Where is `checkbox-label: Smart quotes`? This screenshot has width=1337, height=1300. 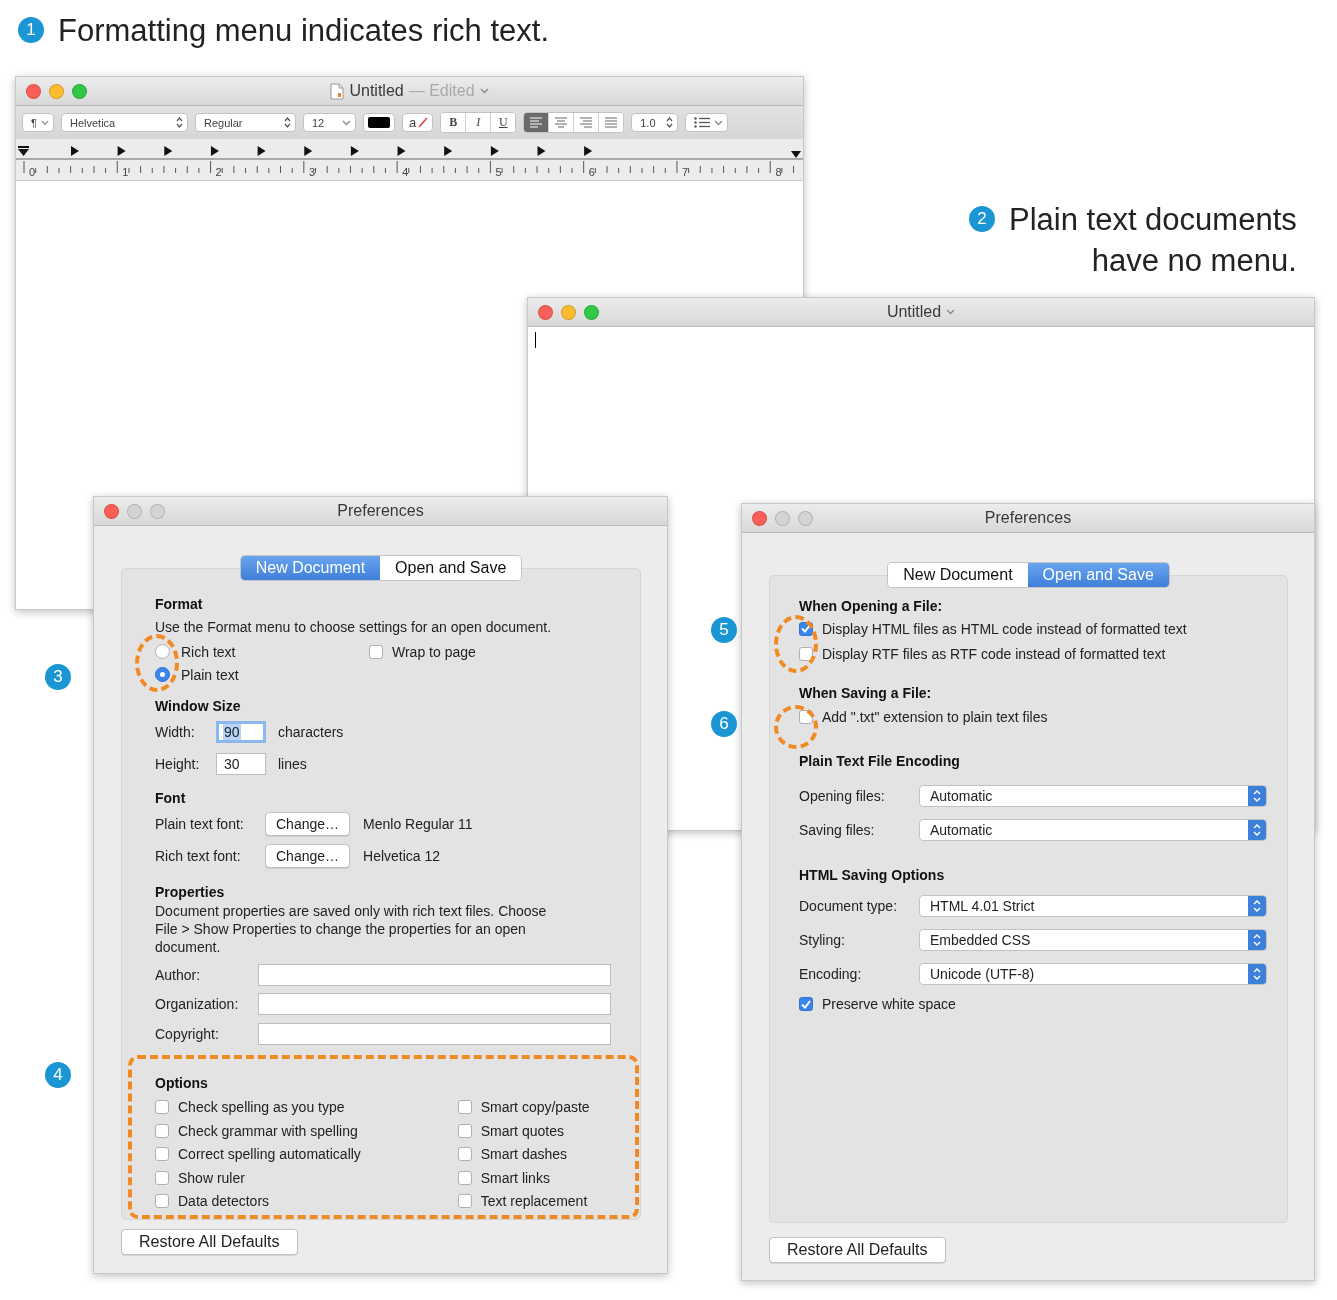
checkbox-label: Smart quotes is located at coordinates (522, 1130).